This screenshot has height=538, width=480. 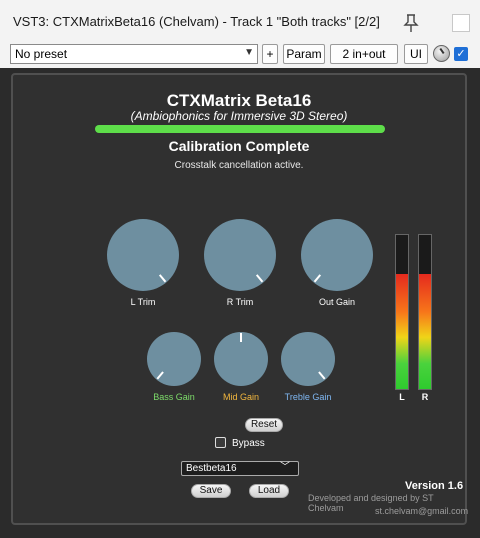 What do you see at coordinates (240, 468) in the screenshot?
I see `preset-select: Bestbeta16 ﹀` at bounding box center [240, 468].